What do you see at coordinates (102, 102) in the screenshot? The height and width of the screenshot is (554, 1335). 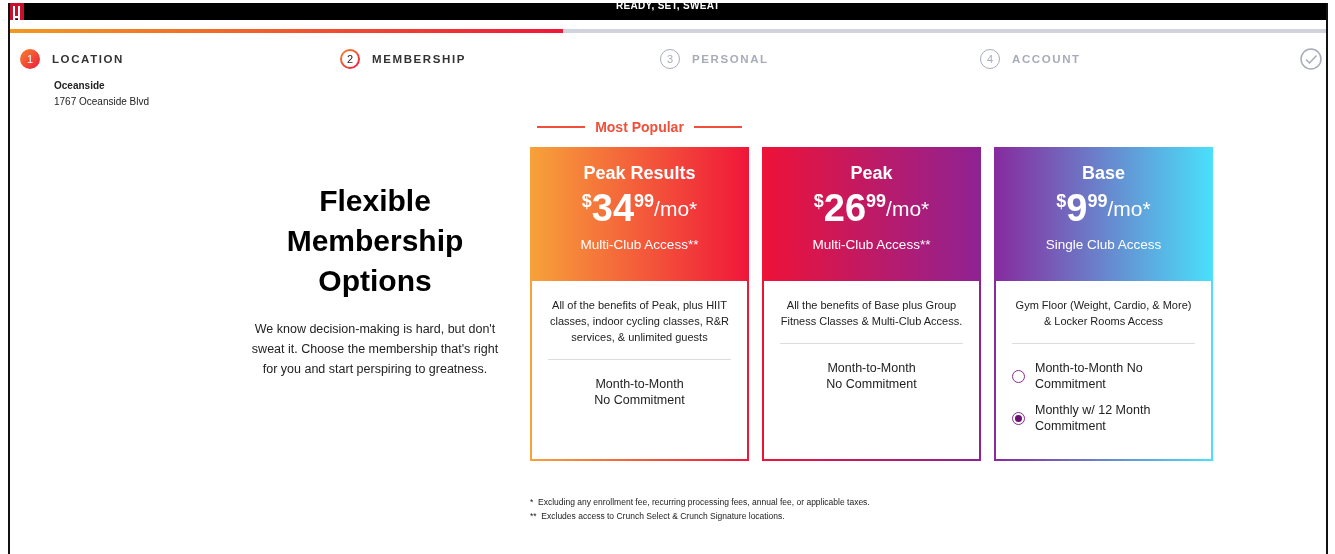 I see `location-address: 1767 Oceanside Blvd` at bounding box center [102, 102].